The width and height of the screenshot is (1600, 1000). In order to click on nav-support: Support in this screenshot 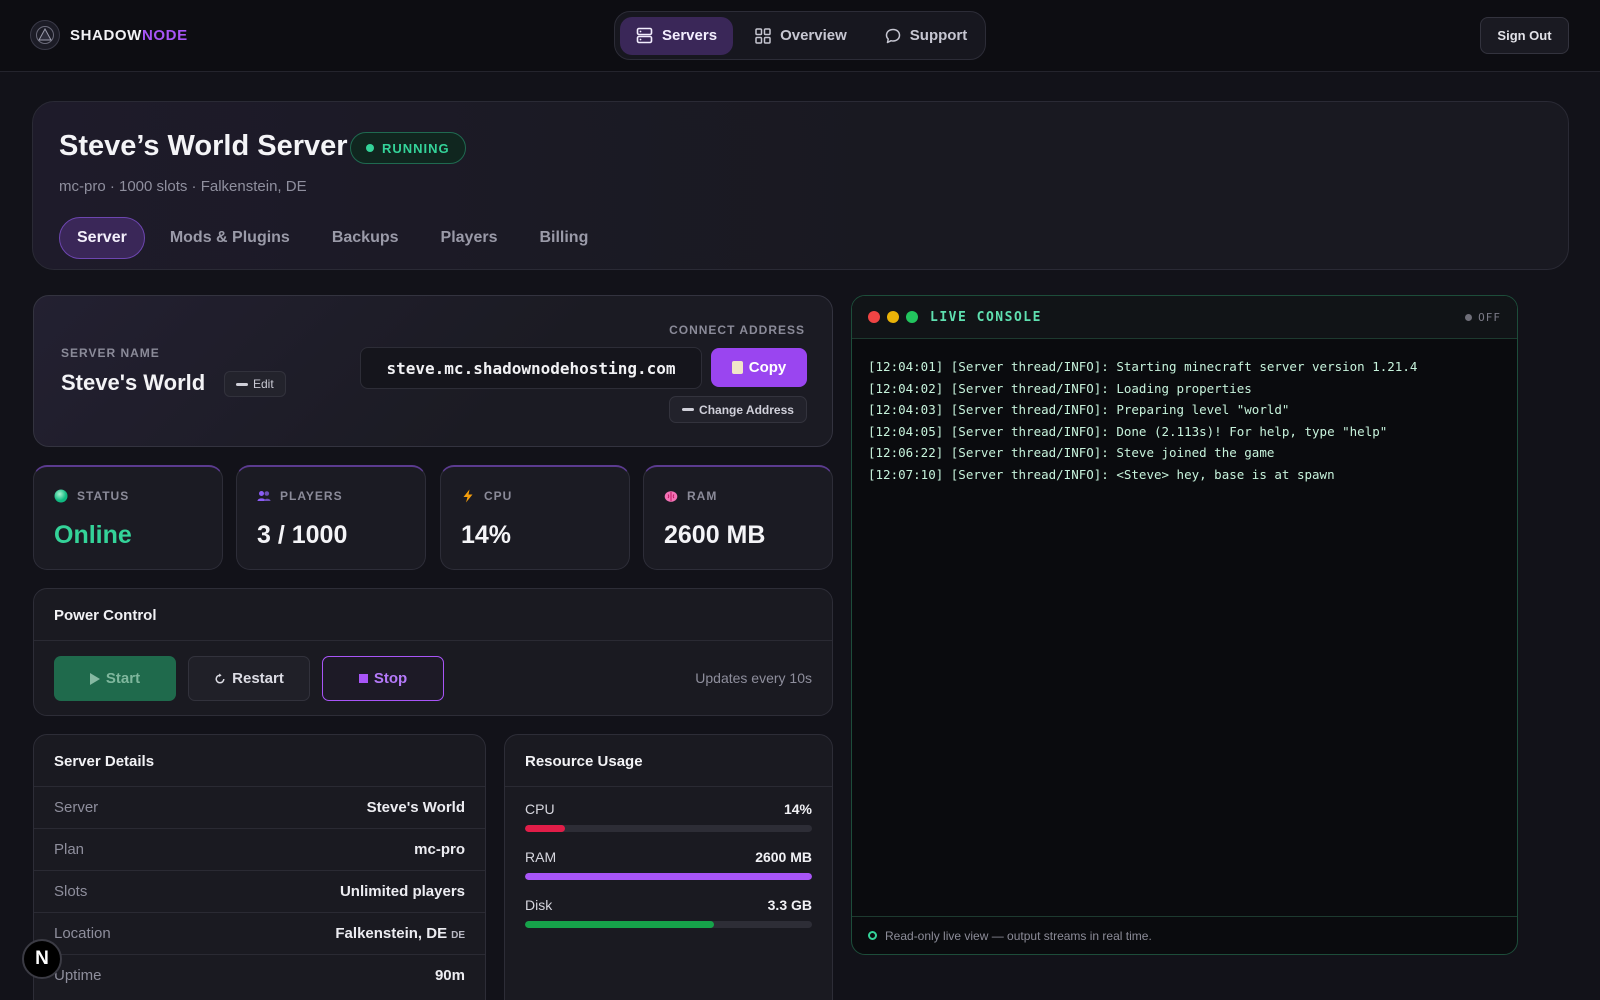, I will do `click(926, 36)`.